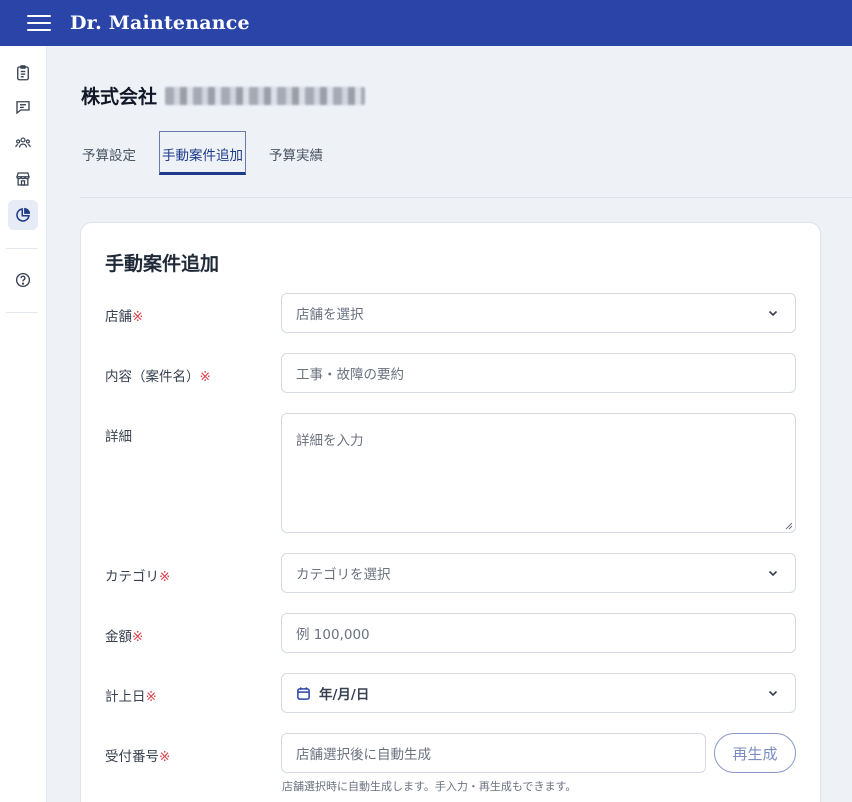  I want to click on date-input: 年/月/日, so click(538, 693).